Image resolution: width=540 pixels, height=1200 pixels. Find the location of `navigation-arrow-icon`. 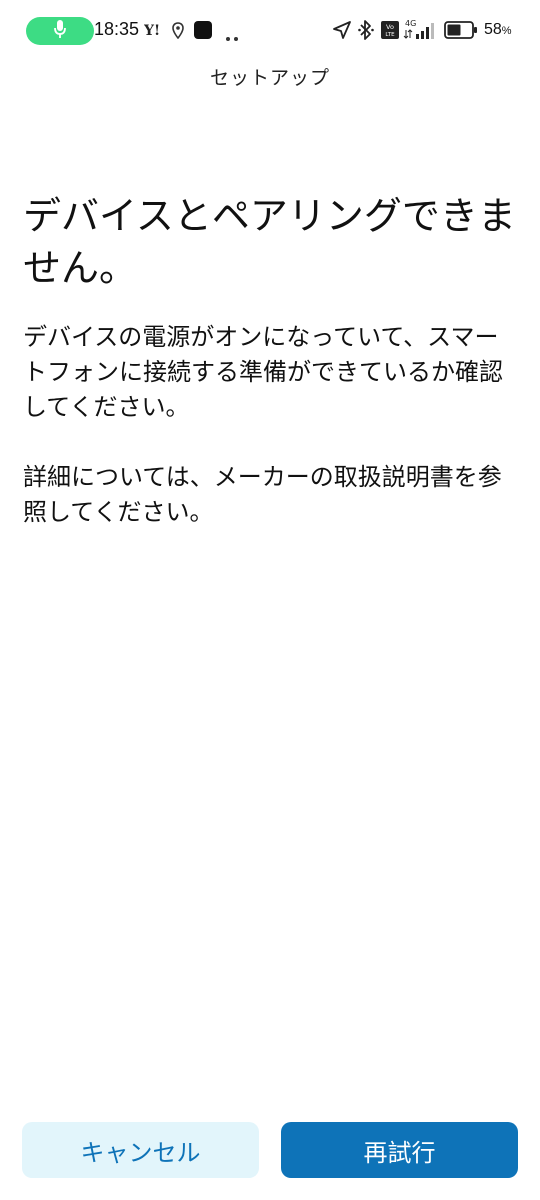

navigation-arrow-icon is located at coordinates (342, 32).